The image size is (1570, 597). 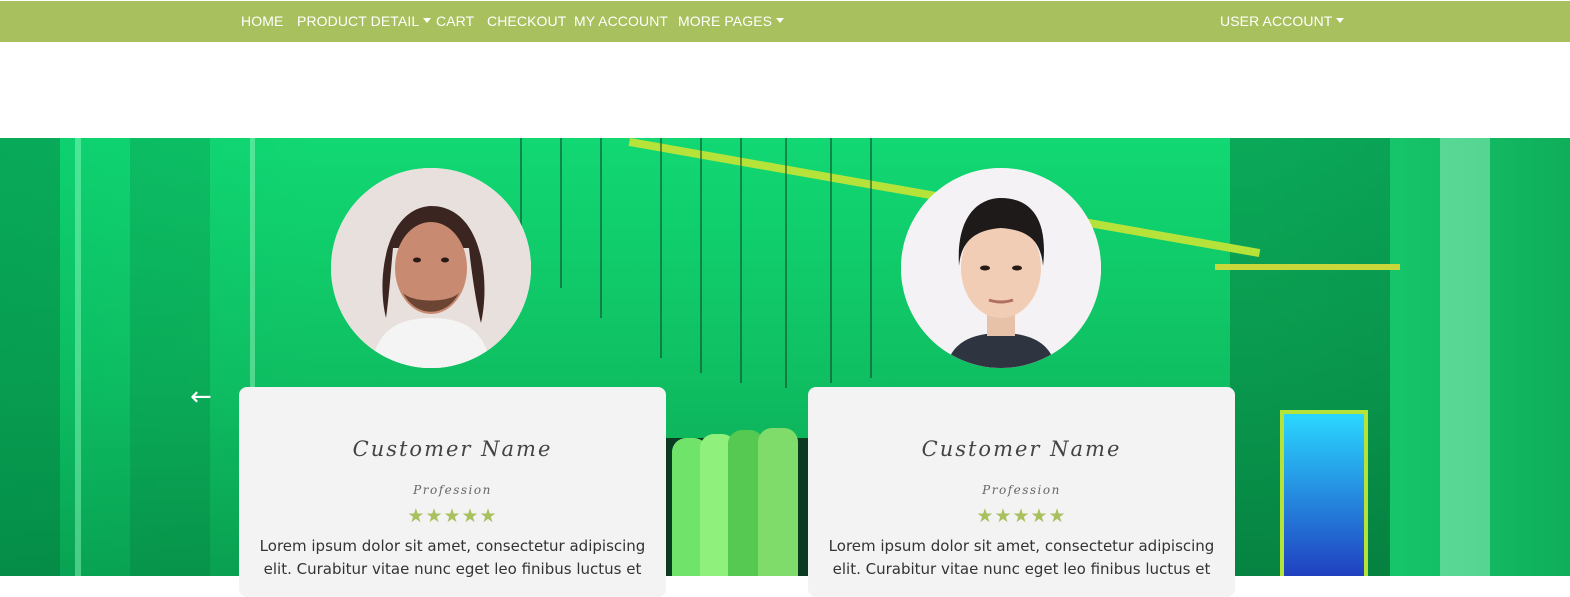 I want to click on nav-more-pages: MORE PAGES, so click(x=731, y=21).